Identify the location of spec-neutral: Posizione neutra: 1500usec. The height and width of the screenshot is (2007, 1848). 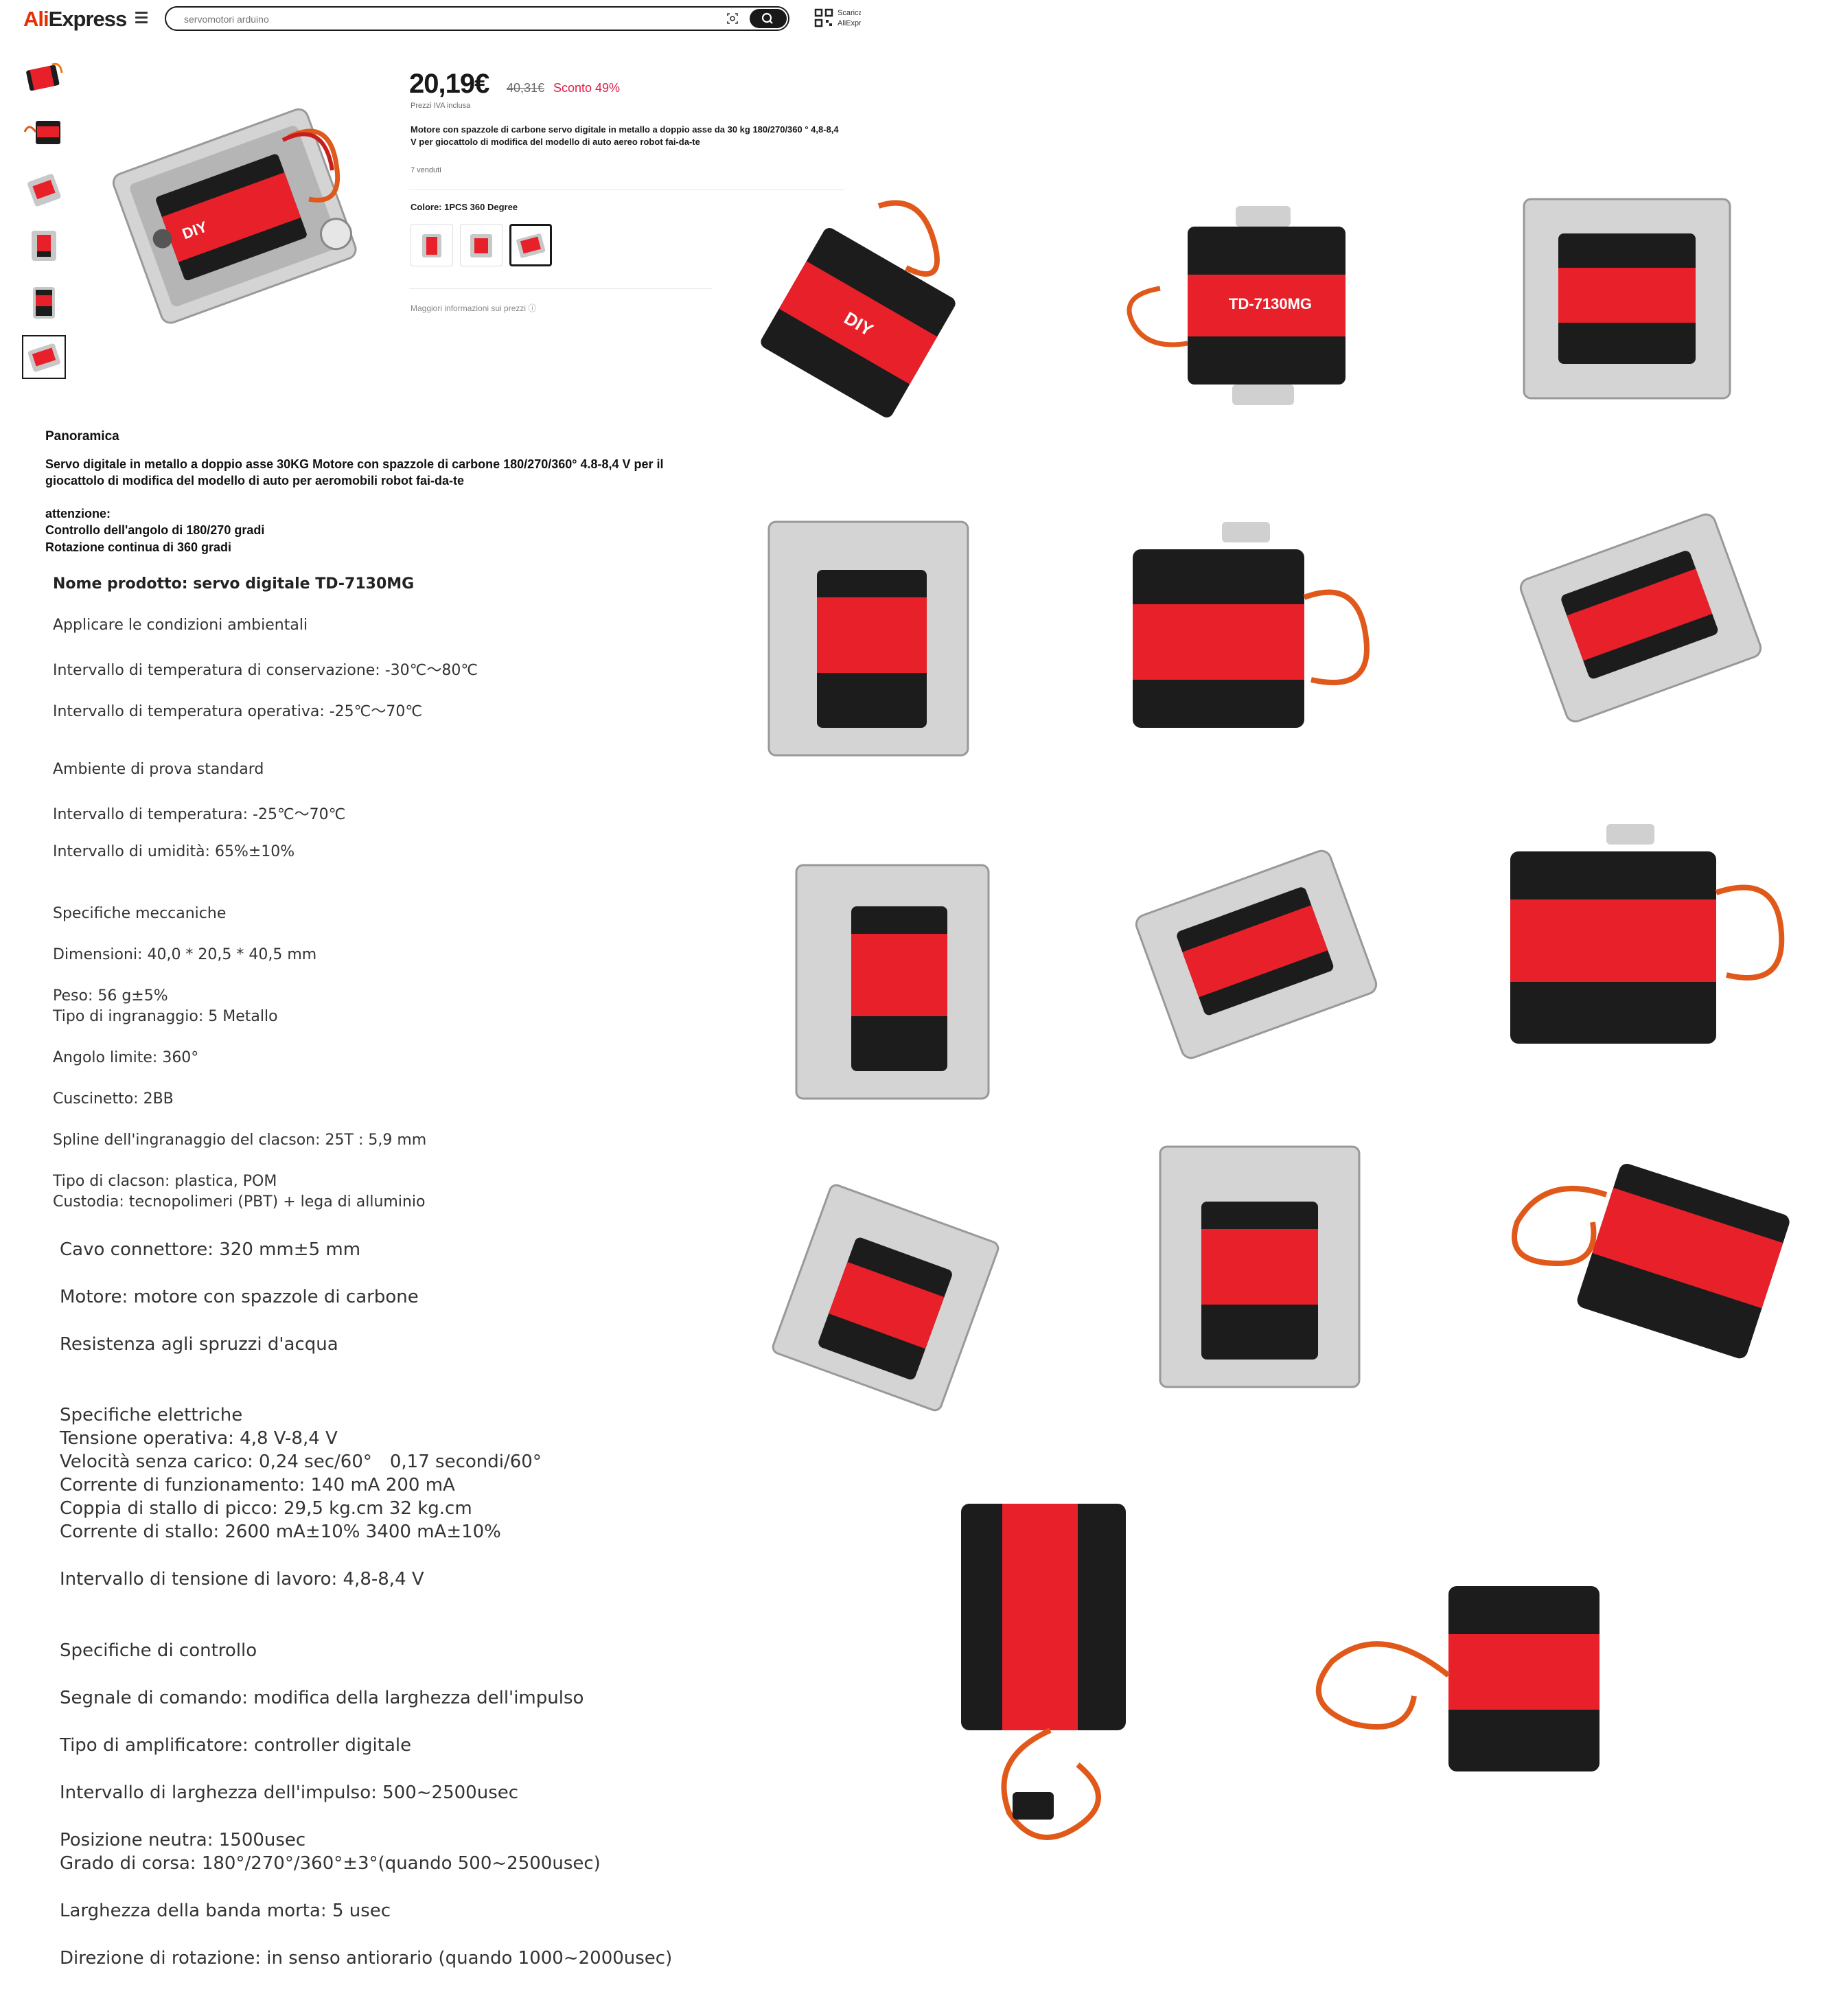
(183, 1840).